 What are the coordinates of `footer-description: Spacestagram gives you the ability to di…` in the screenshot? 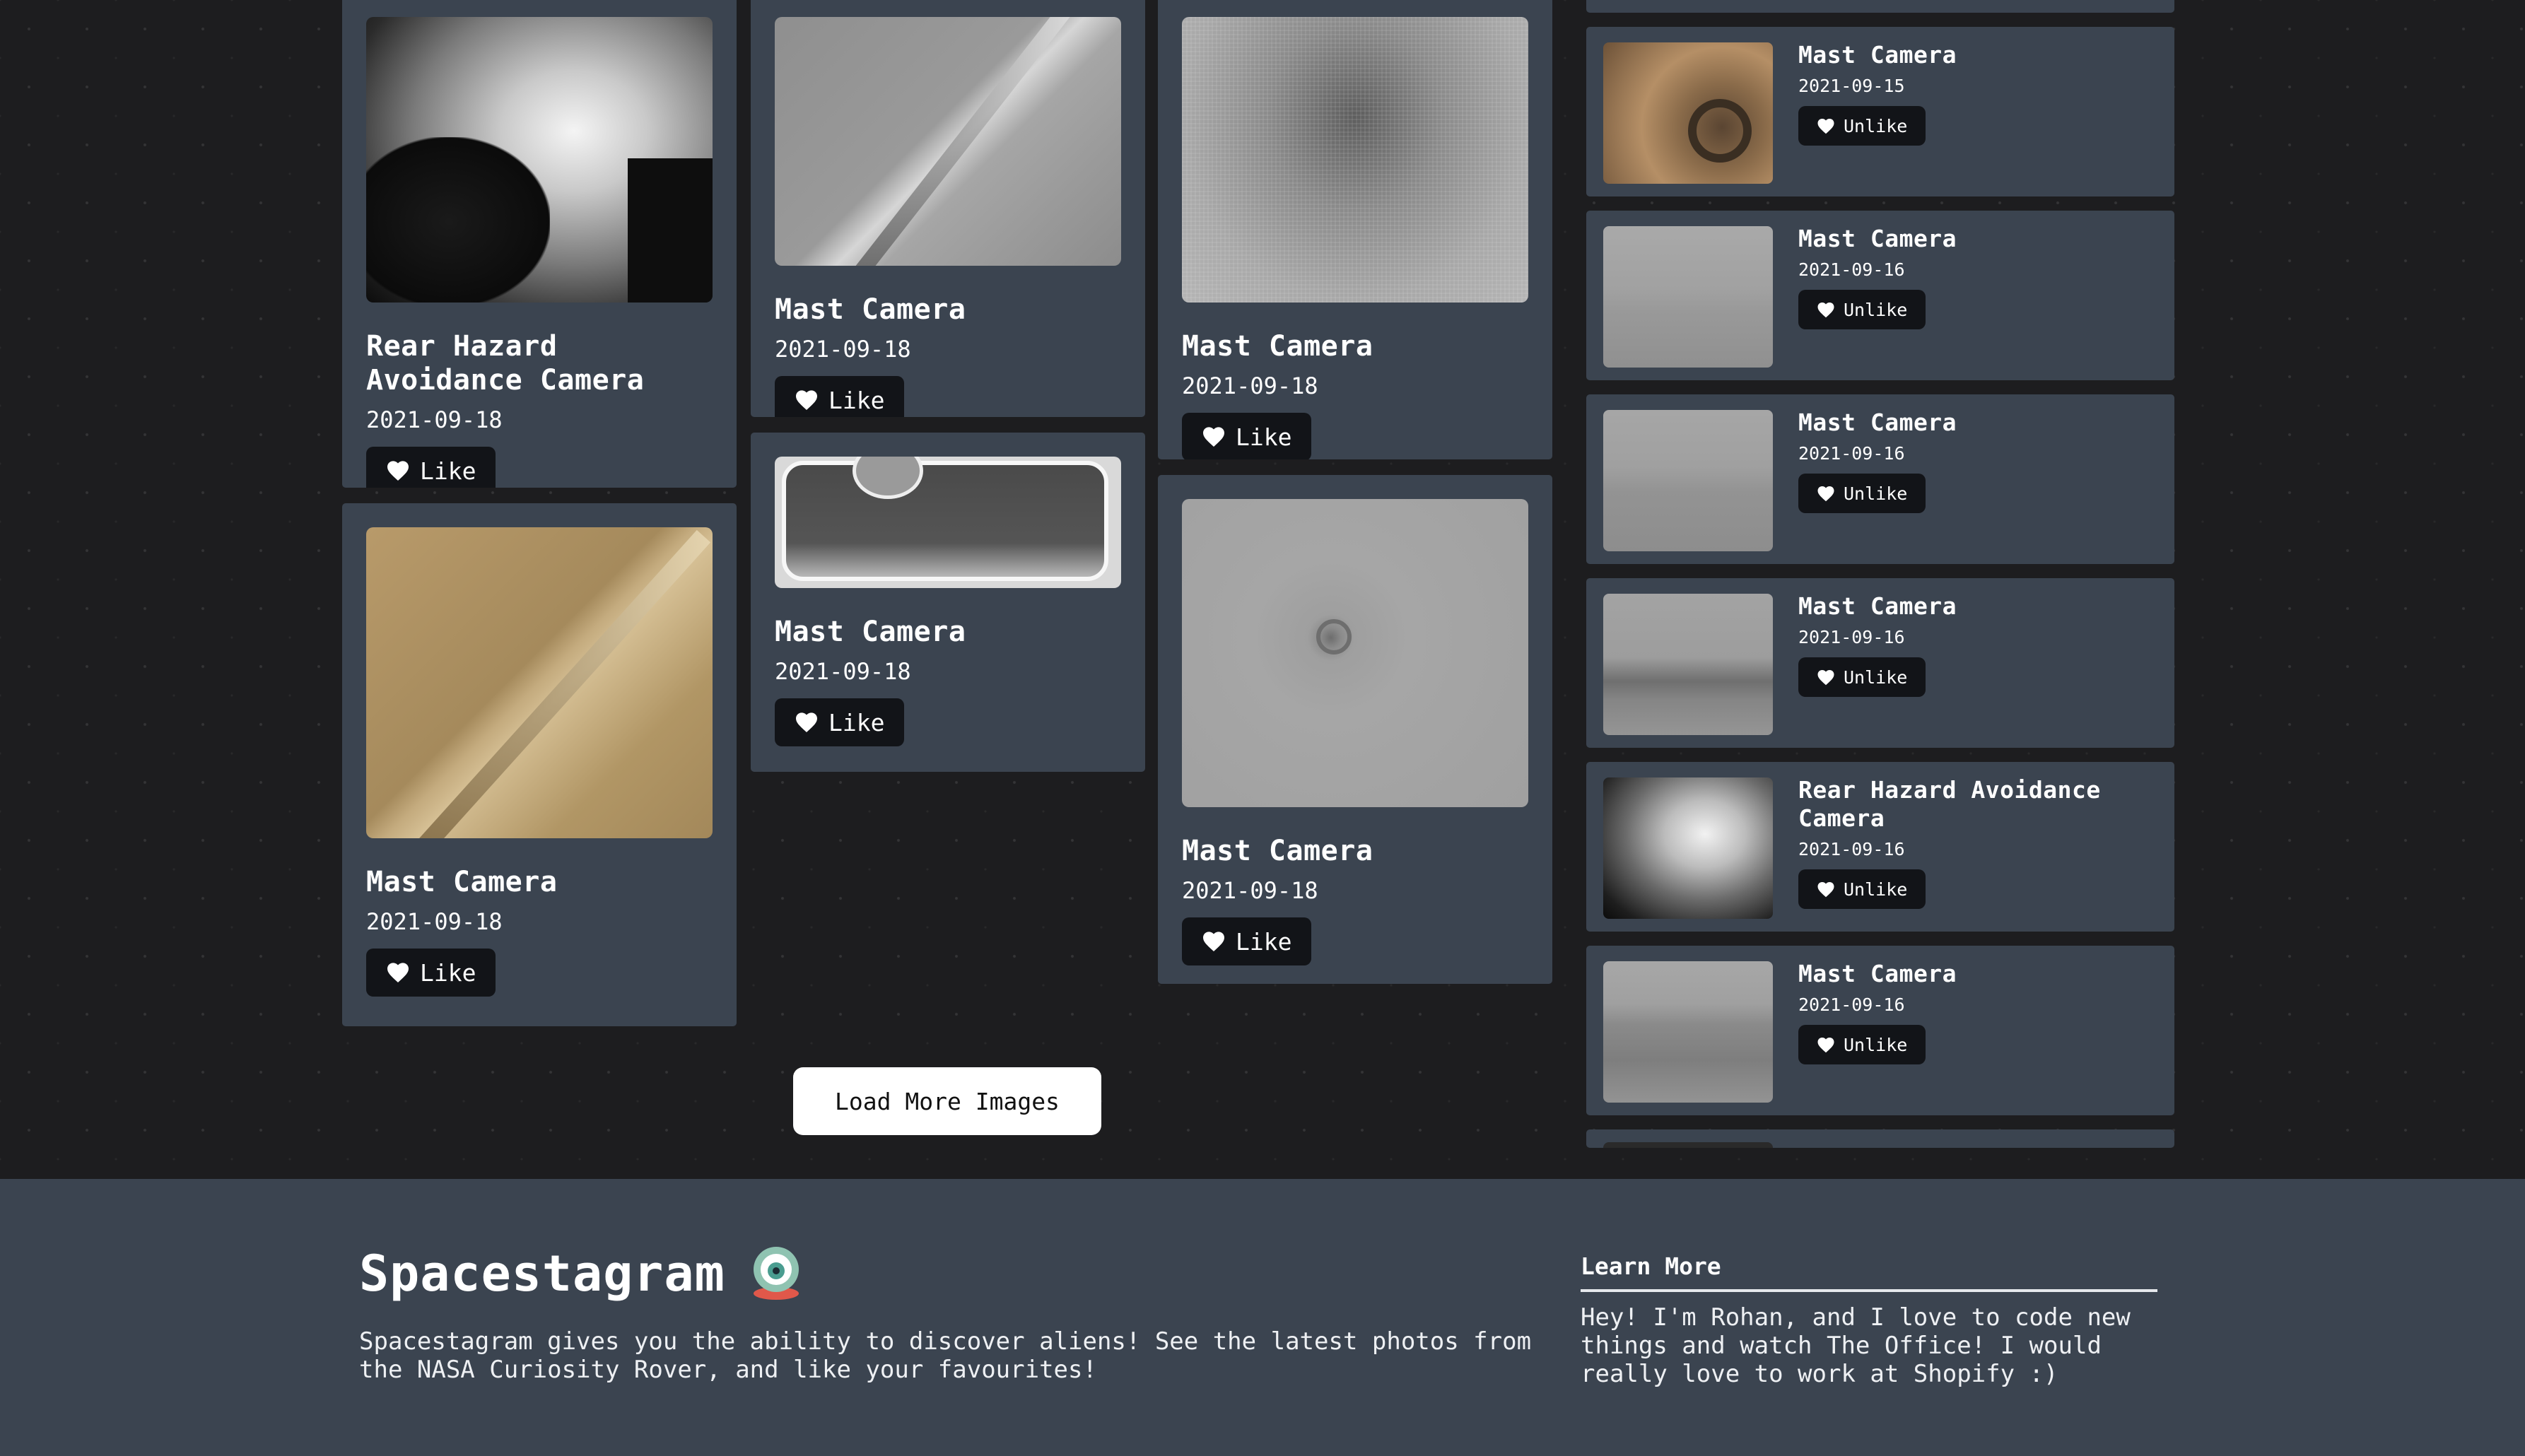 It's located at (945, 1356).